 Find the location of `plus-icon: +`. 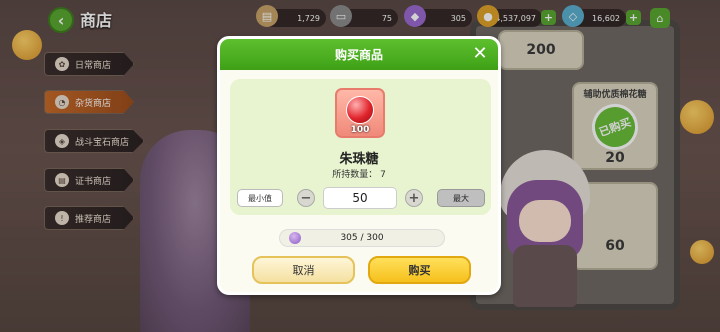

plus-icon: + is located at coordinates (414, 198).